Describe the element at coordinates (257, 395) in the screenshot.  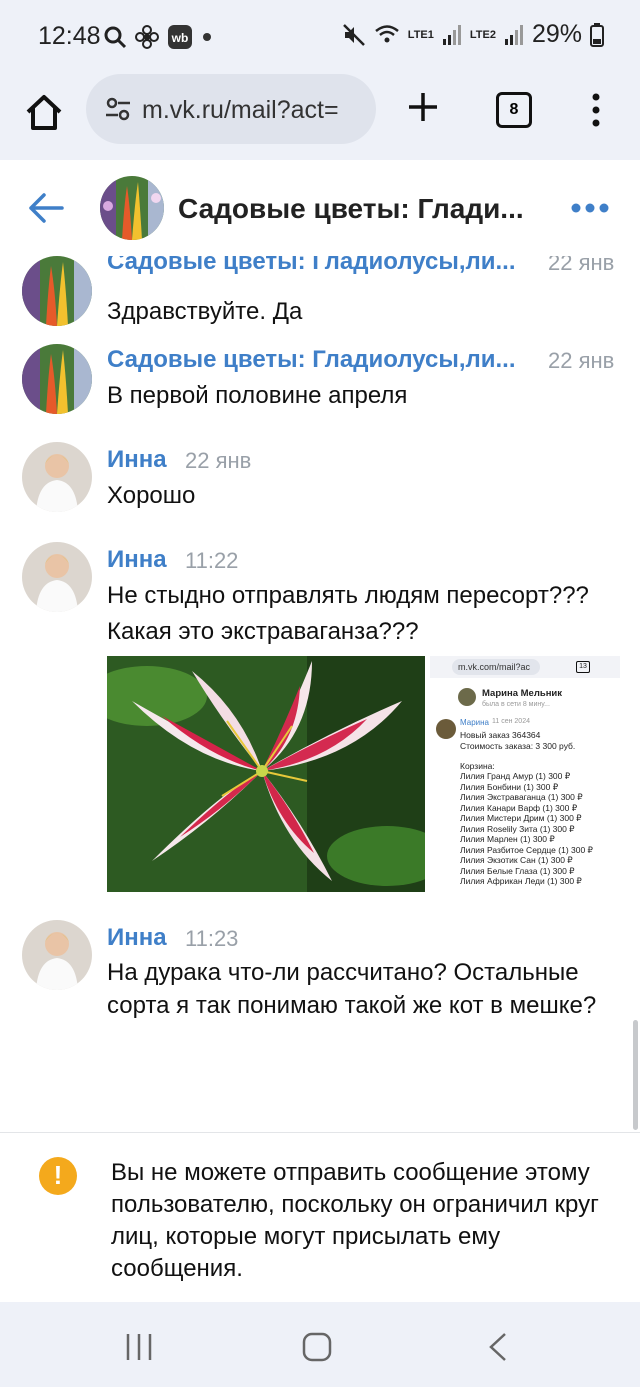
I see `message-text: В первой половине апреля` at that location.